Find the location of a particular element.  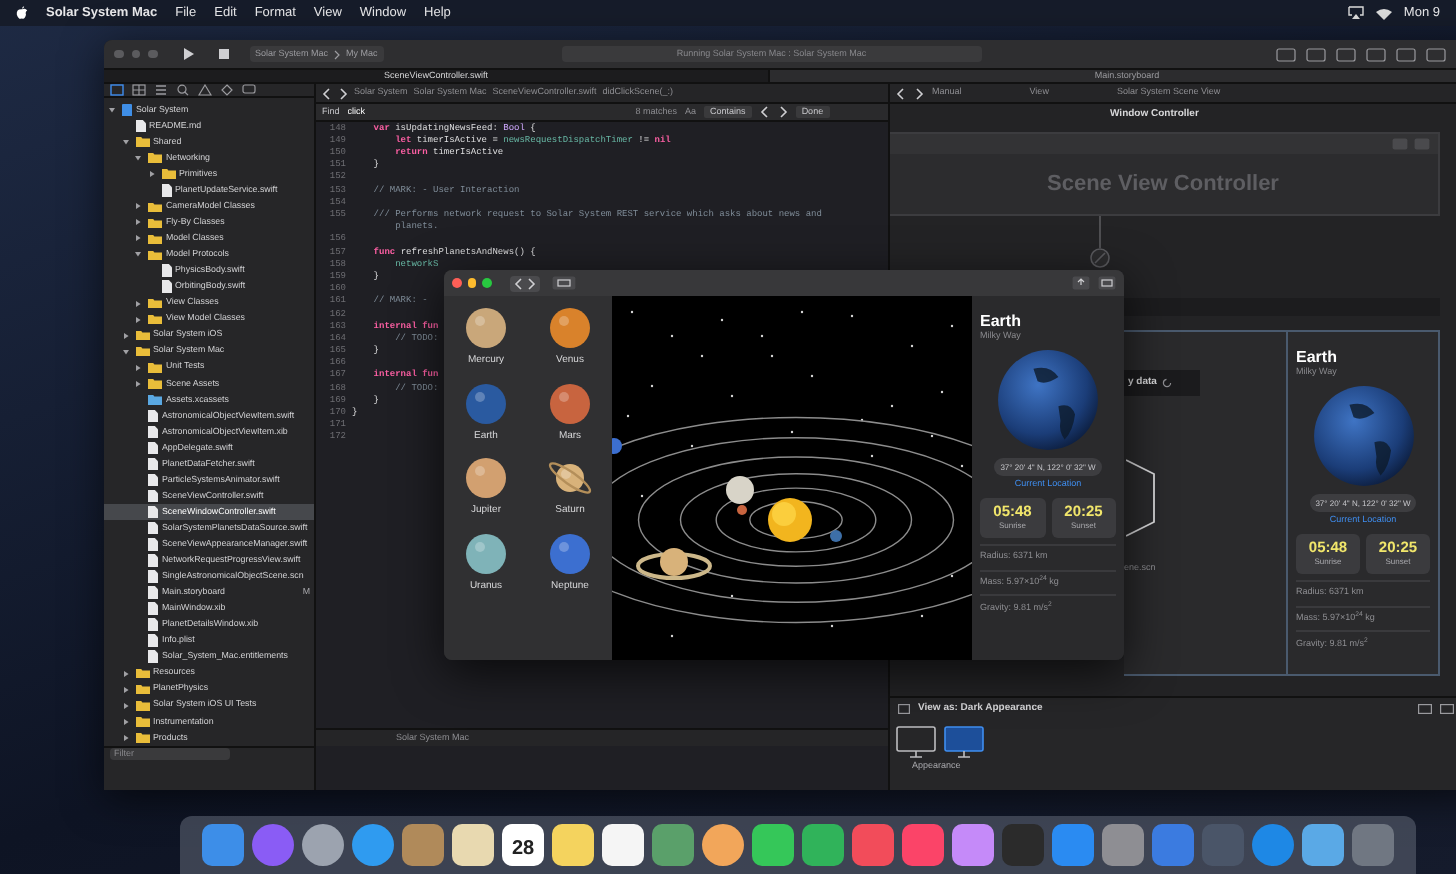

folder-icon is located at coordinates (117, 90).